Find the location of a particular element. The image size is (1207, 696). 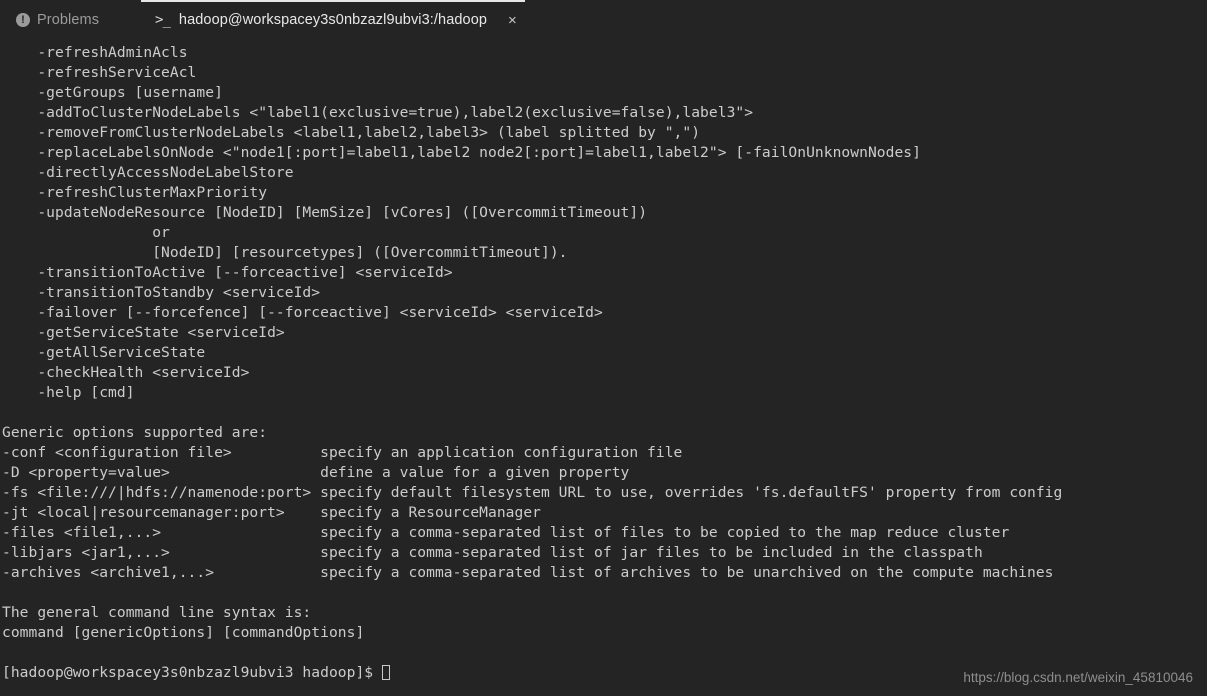

terminal-line: -directlyAccessNodeLabelStore is located at coordinates (148, 172).